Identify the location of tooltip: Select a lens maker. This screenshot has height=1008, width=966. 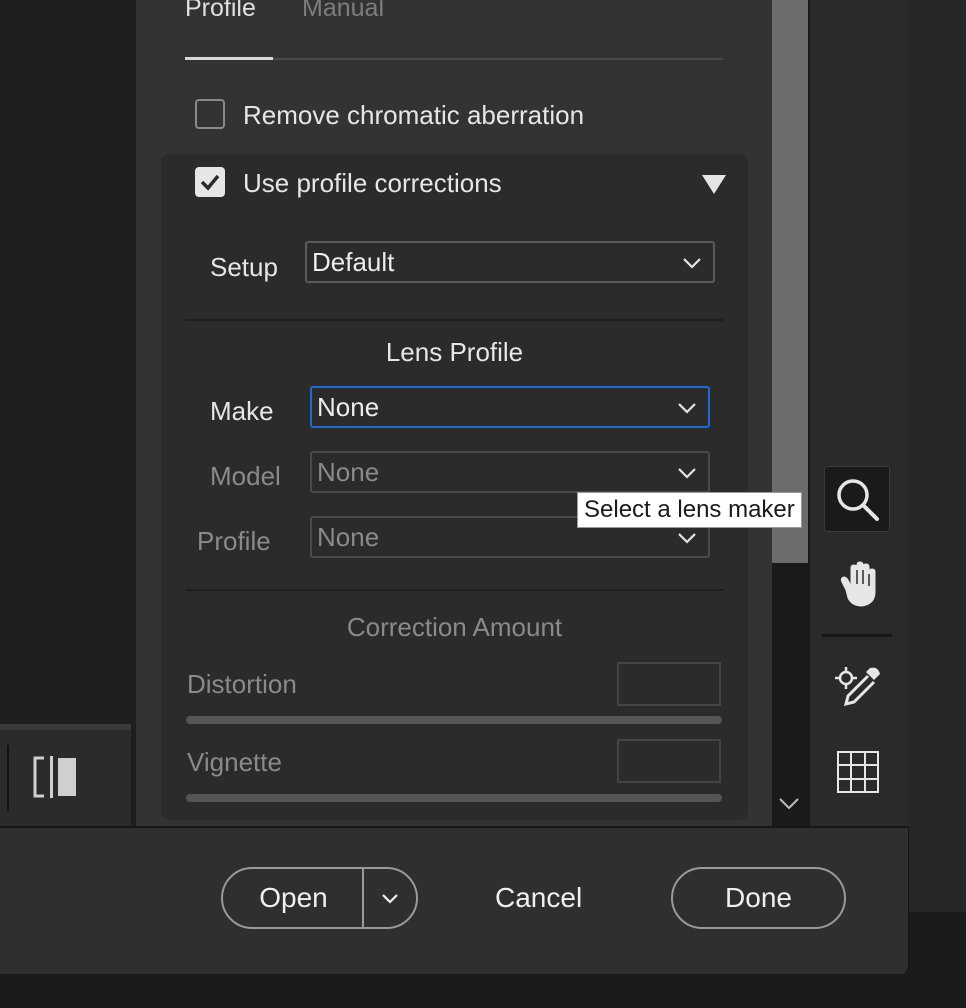
(689, 510).